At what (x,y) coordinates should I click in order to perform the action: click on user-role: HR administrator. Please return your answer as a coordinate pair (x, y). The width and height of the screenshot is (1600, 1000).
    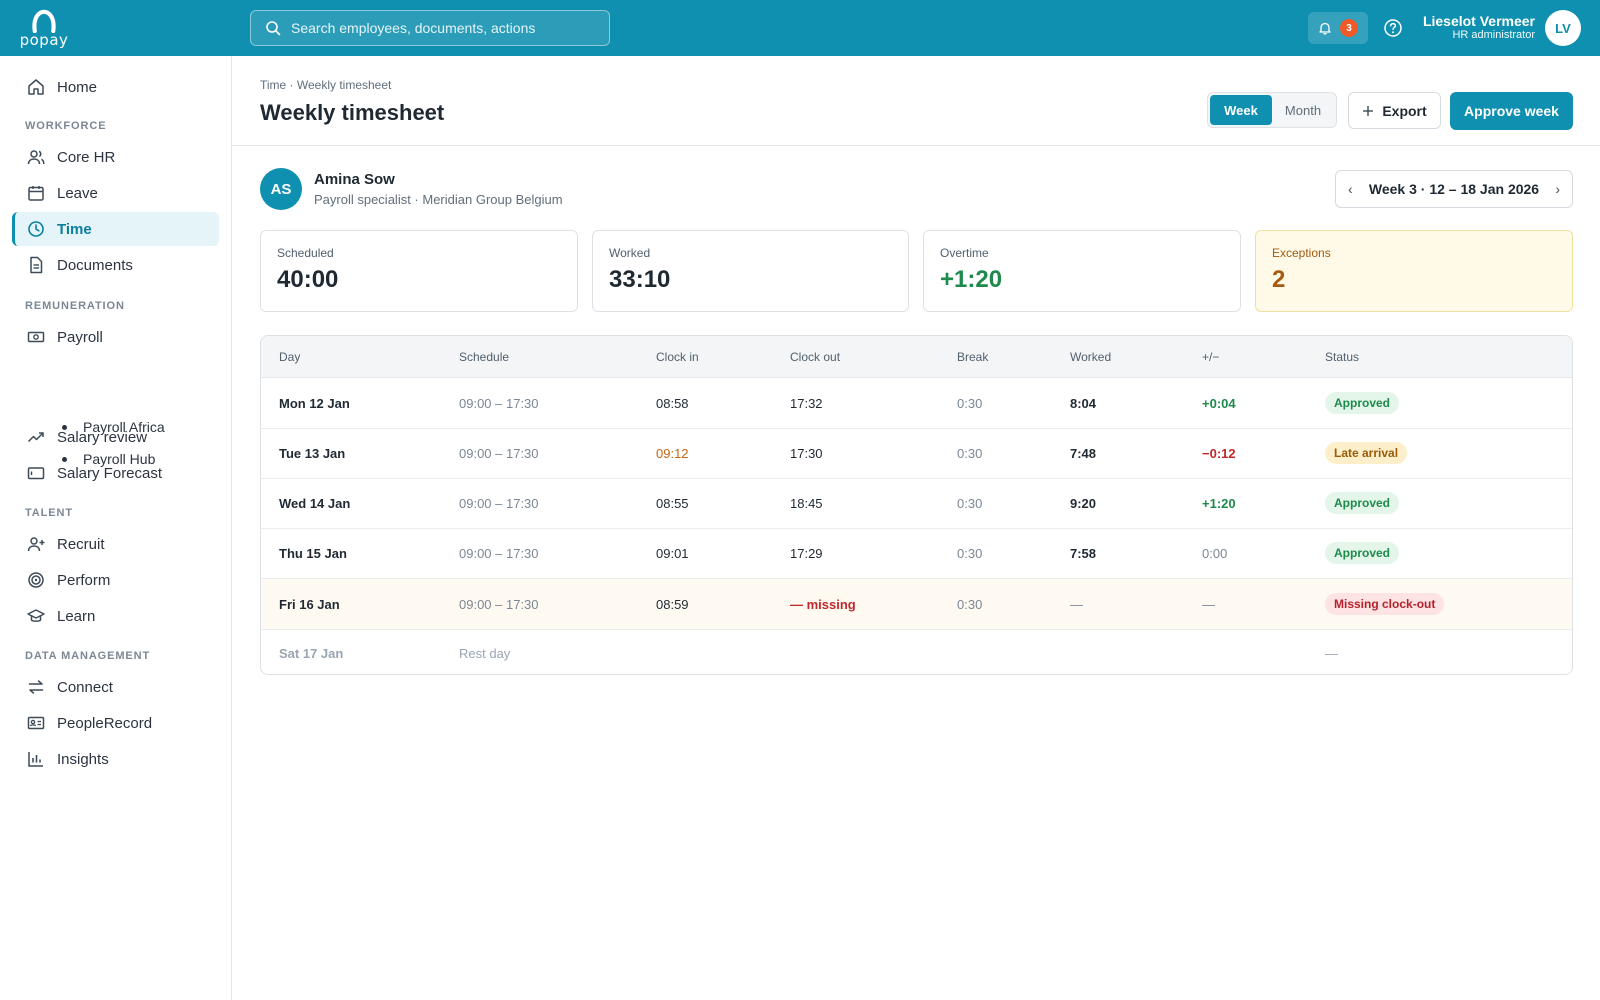
    Looking at the image, I should click on (1493, 35).